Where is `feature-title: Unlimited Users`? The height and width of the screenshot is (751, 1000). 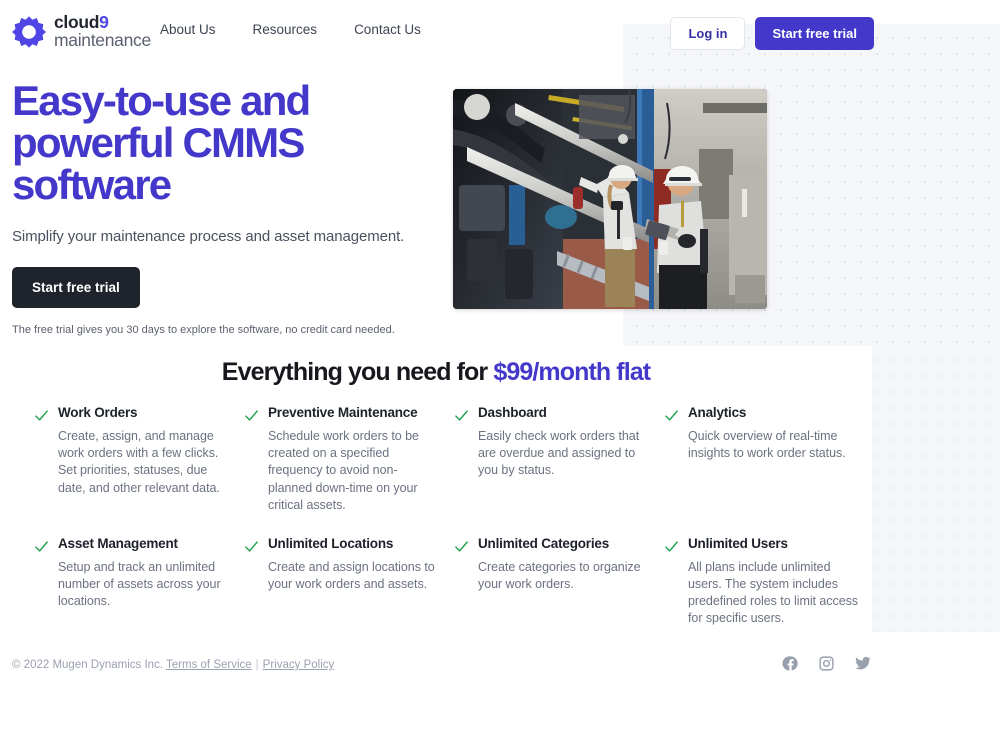
feature-title: Unlimited Users is located at coordinates (738, 543).